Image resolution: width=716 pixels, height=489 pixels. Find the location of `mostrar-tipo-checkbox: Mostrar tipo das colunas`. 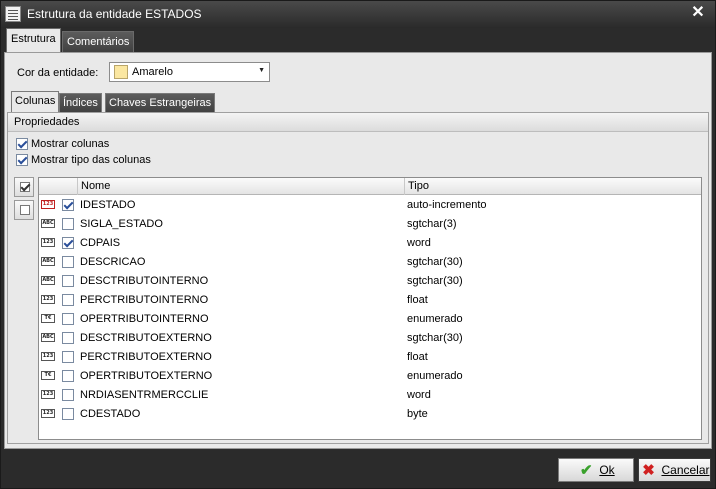

mostrar-tipo-checkbox: Mostrar tipo das colunas is located at coordinates (83, 160).